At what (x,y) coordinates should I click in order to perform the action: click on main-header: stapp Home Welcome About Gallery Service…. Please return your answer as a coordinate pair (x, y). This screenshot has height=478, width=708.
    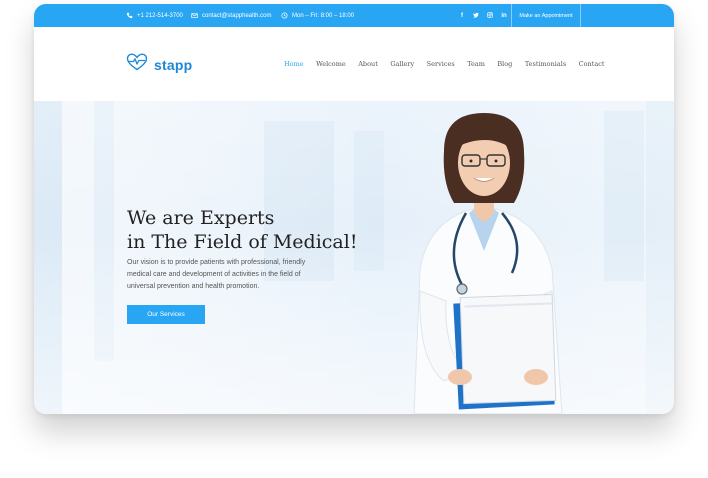
    Looking at the image, I should click on (354, 64).